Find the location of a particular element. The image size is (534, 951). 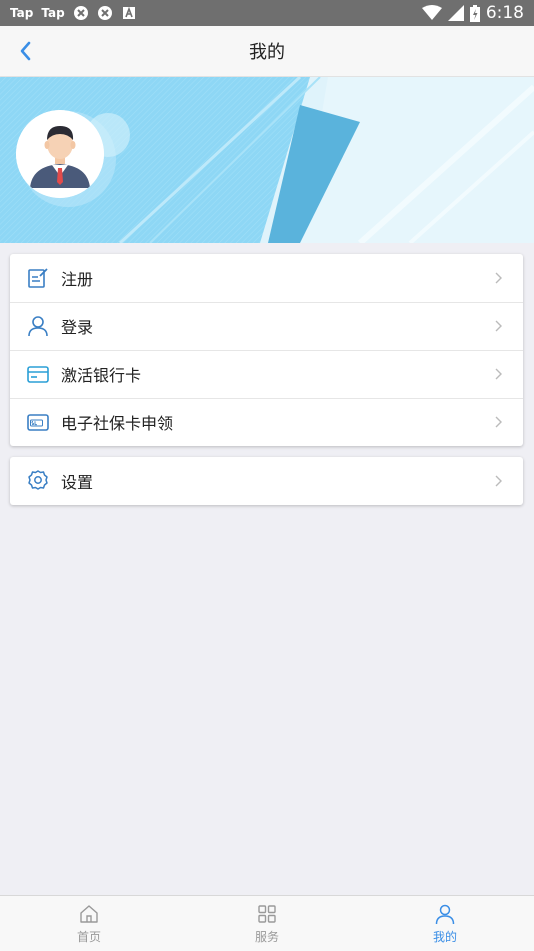

tab-services: 服务 is located at coordinates (267, 923).